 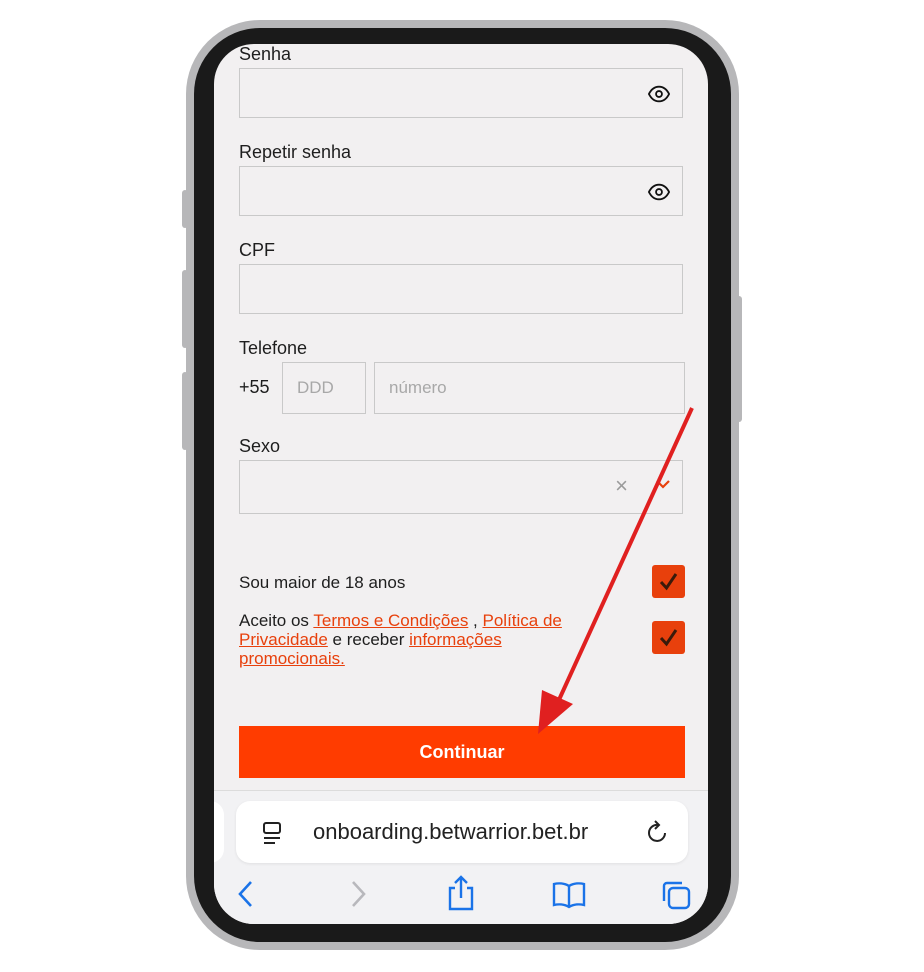 I want to click on annotation-arrow, so click(x=616, y=570).